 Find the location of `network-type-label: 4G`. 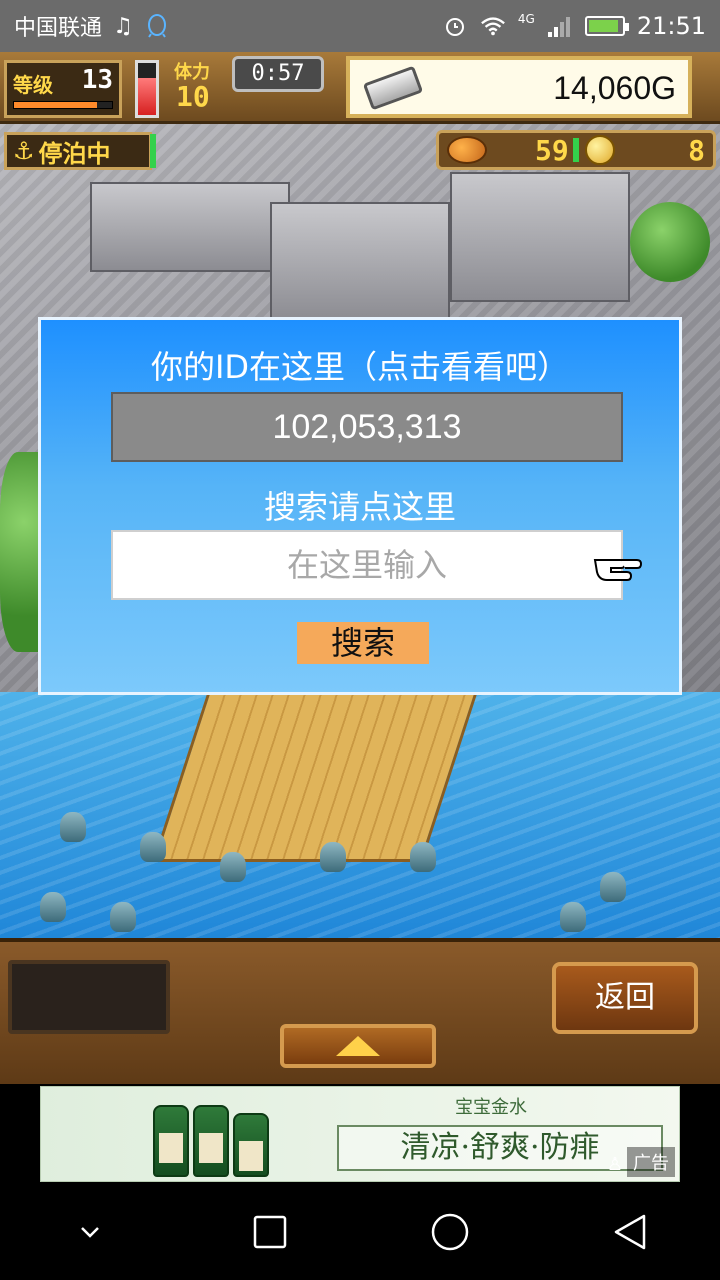

network-type-label: 4G is located at coordinates (526, 19).